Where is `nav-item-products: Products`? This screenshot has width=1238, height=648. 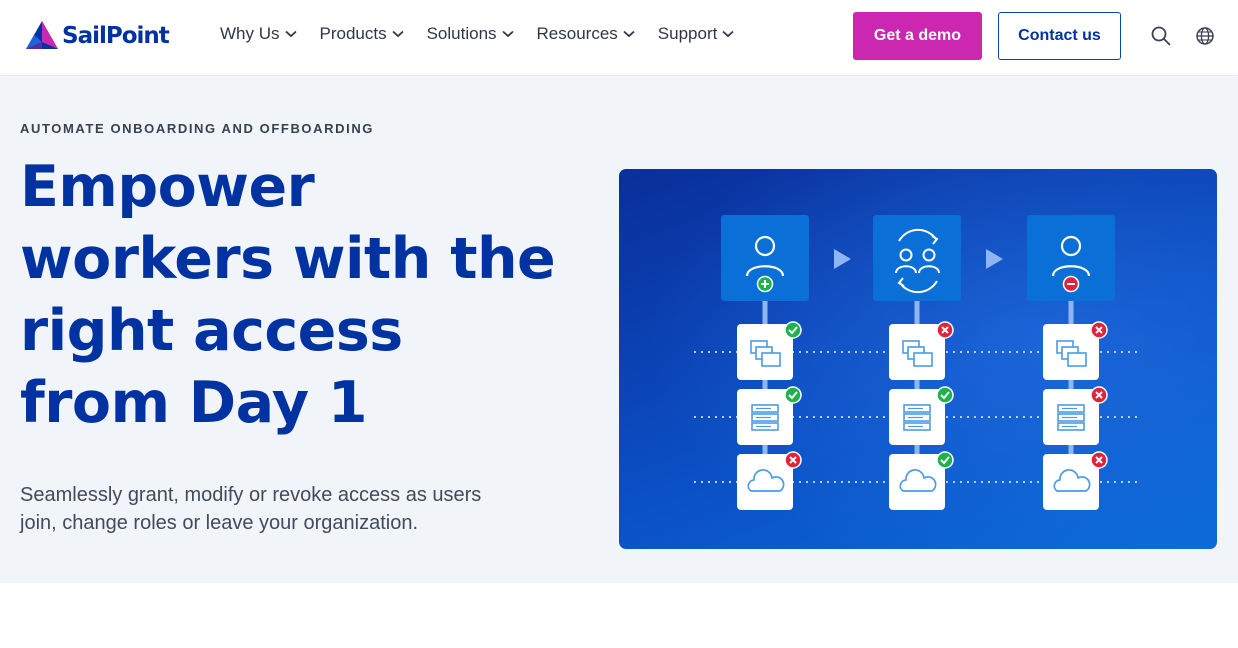 nav-item-products: Products is located at coordinates (362, 34).